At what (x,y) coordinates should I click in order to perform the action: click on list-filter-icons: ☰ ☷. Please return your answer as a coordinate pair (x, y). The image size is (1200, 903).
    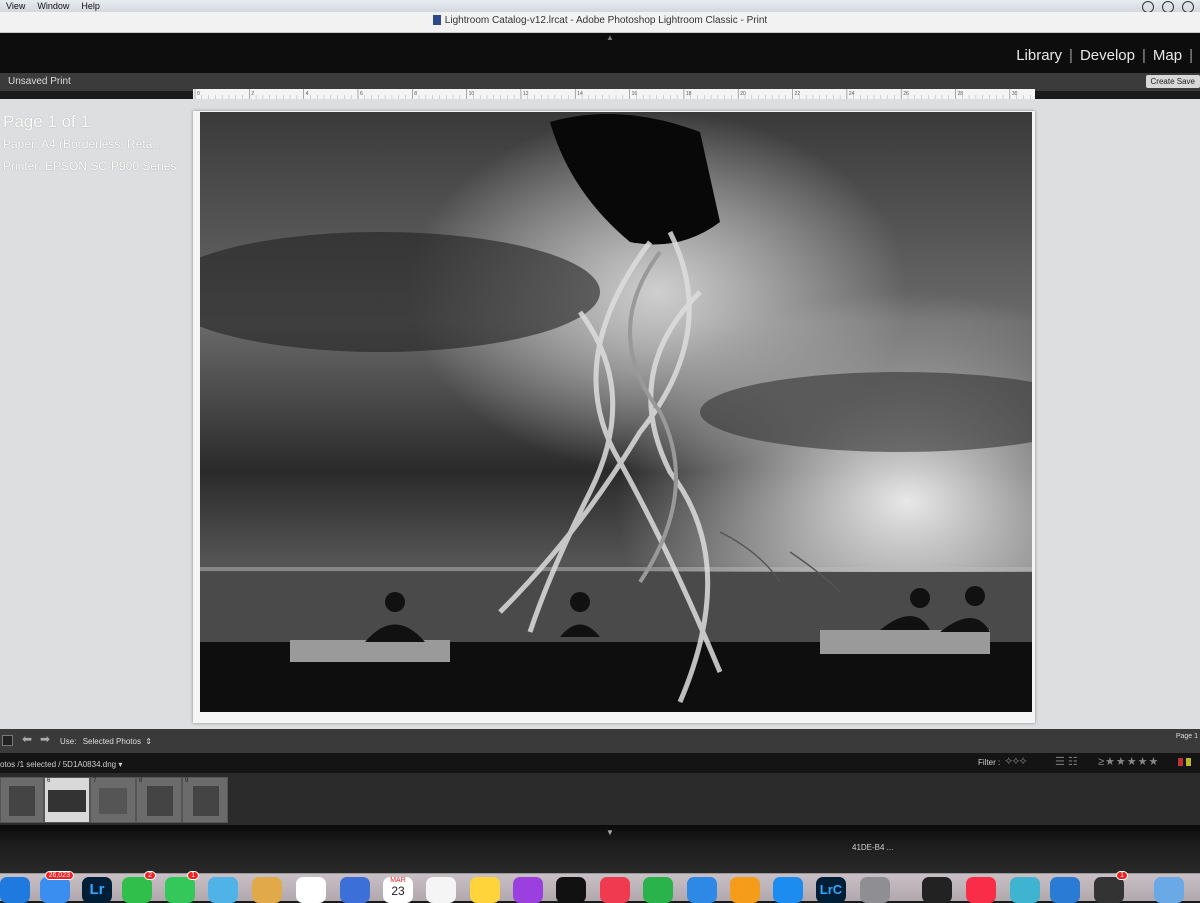
    Looking at the image, I should click on (1066, 761).